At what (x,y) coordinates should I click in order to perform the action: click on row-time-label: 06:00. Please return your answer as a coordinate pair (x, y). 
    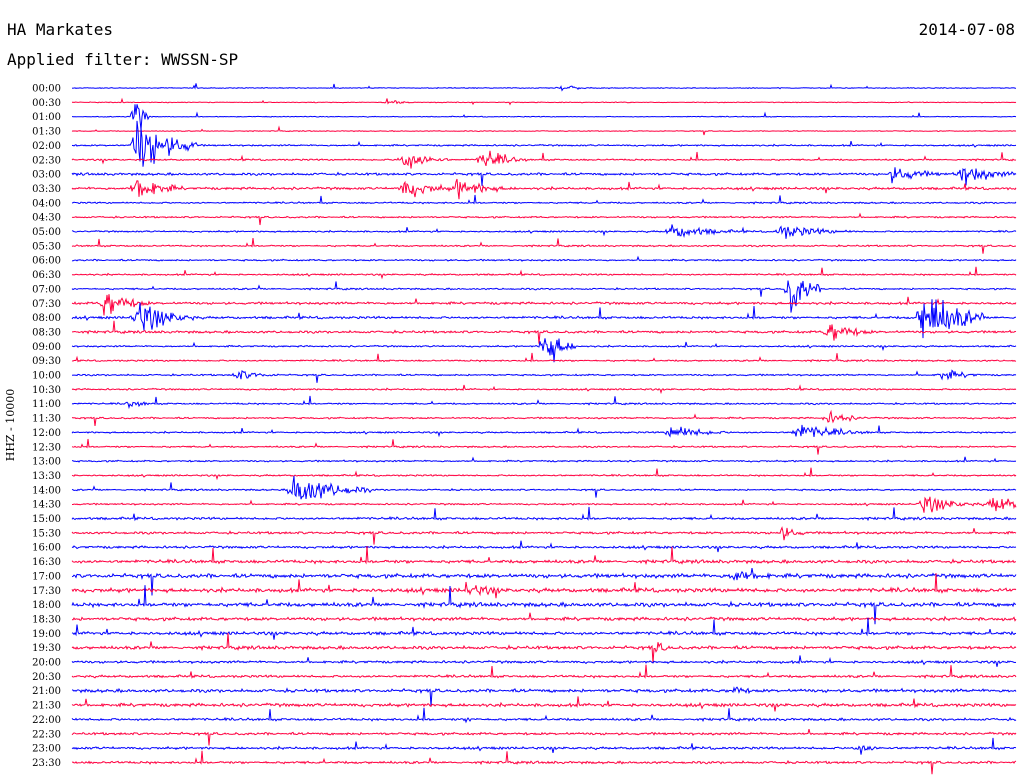
    Looking at the image, I should click on (46, 261).